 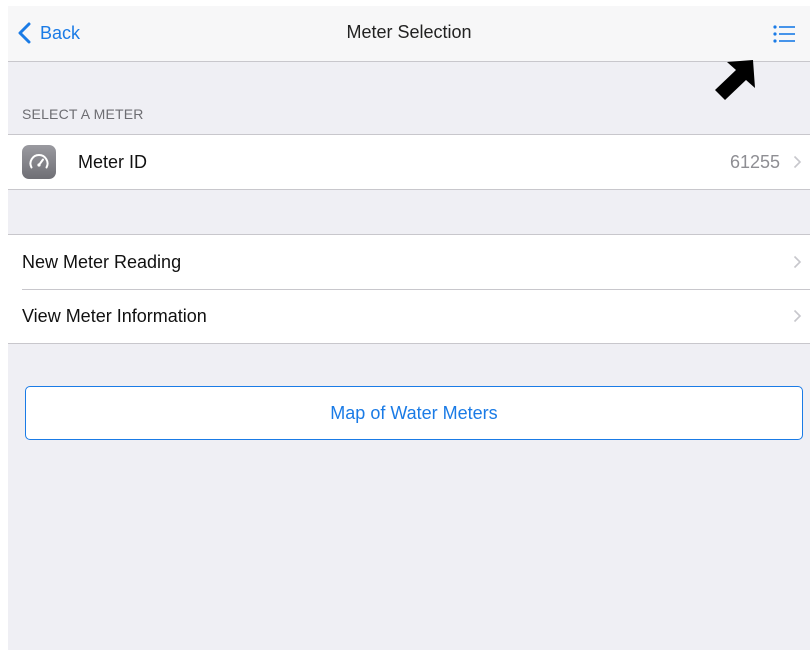 What do you see at coordinates (83, 114) in the screenshot?
I see `section-header: SELECT A METER` at bounding box center [83, 114].